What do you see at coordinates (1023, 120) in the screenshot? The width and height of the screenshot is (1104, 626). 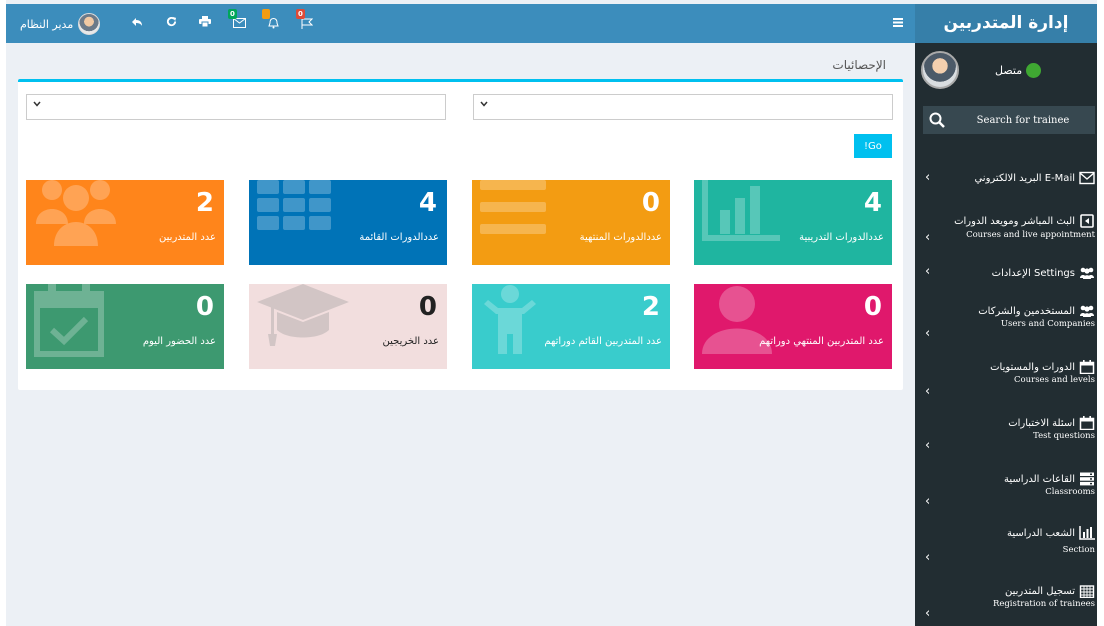 I see `search-input` at bounding box center [1023, 120].